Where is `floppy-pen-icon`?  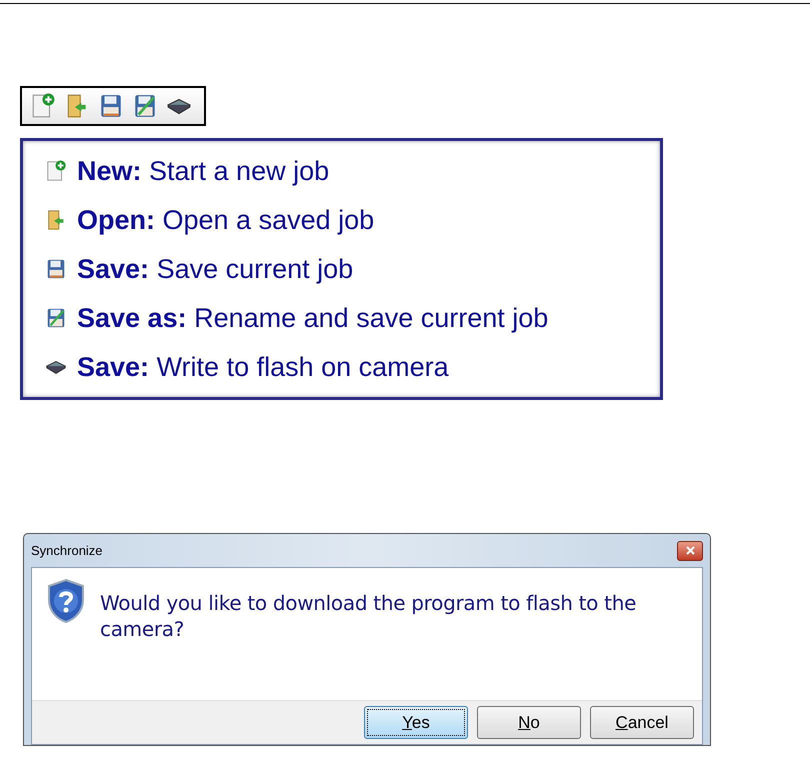 floppy-pen-icon is located at coordinates (56, 318).